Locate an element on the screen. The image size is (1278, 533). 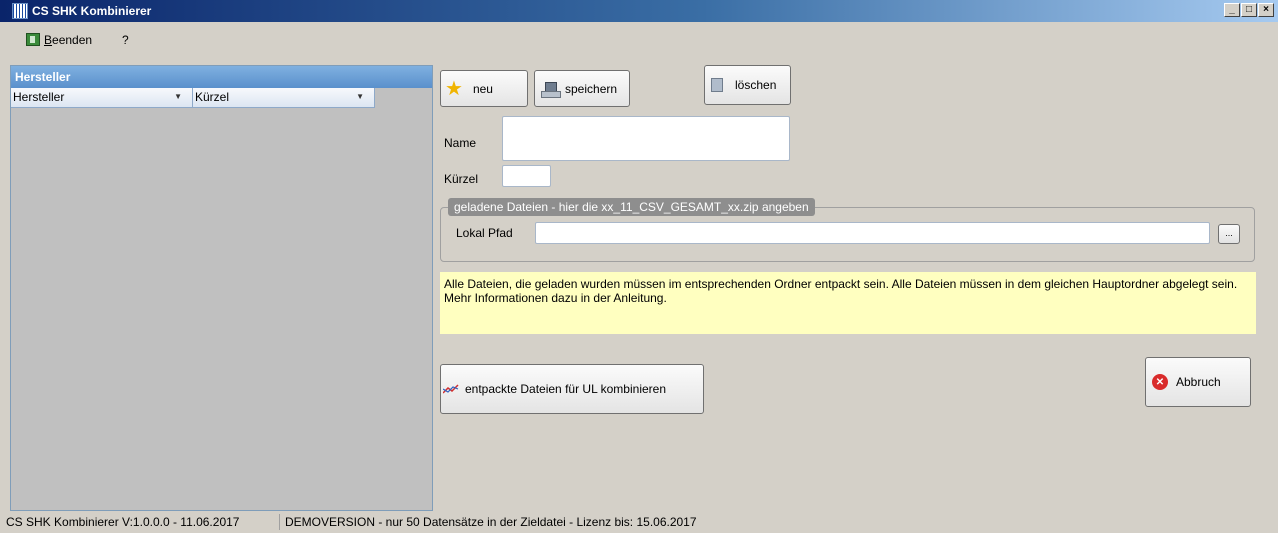
app-icon is located at coordinates (20, 11).